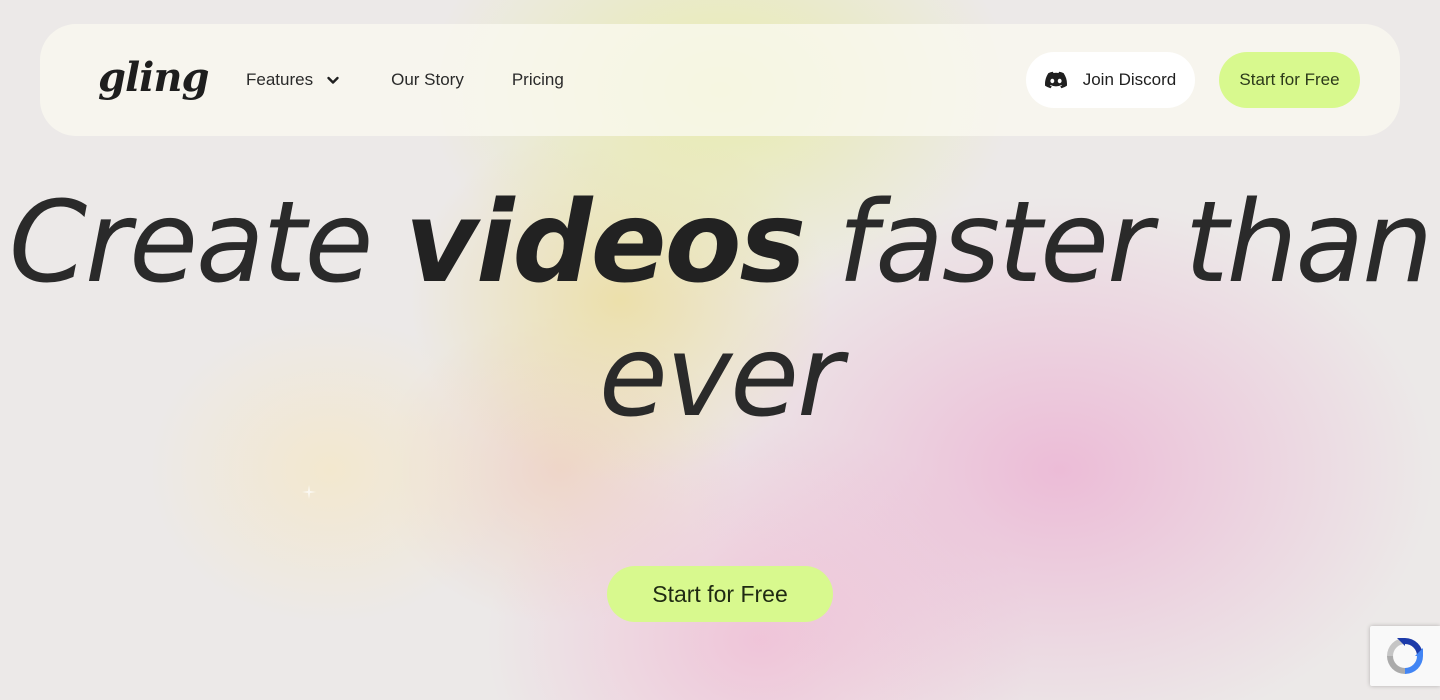 Image resolution: width=1440 pixels, height=700 pixels. What do you see at coordinates (538, 80) in the screenshot?
I see `nav-link-pricing: Pricing` at bounding box center [538, 80].